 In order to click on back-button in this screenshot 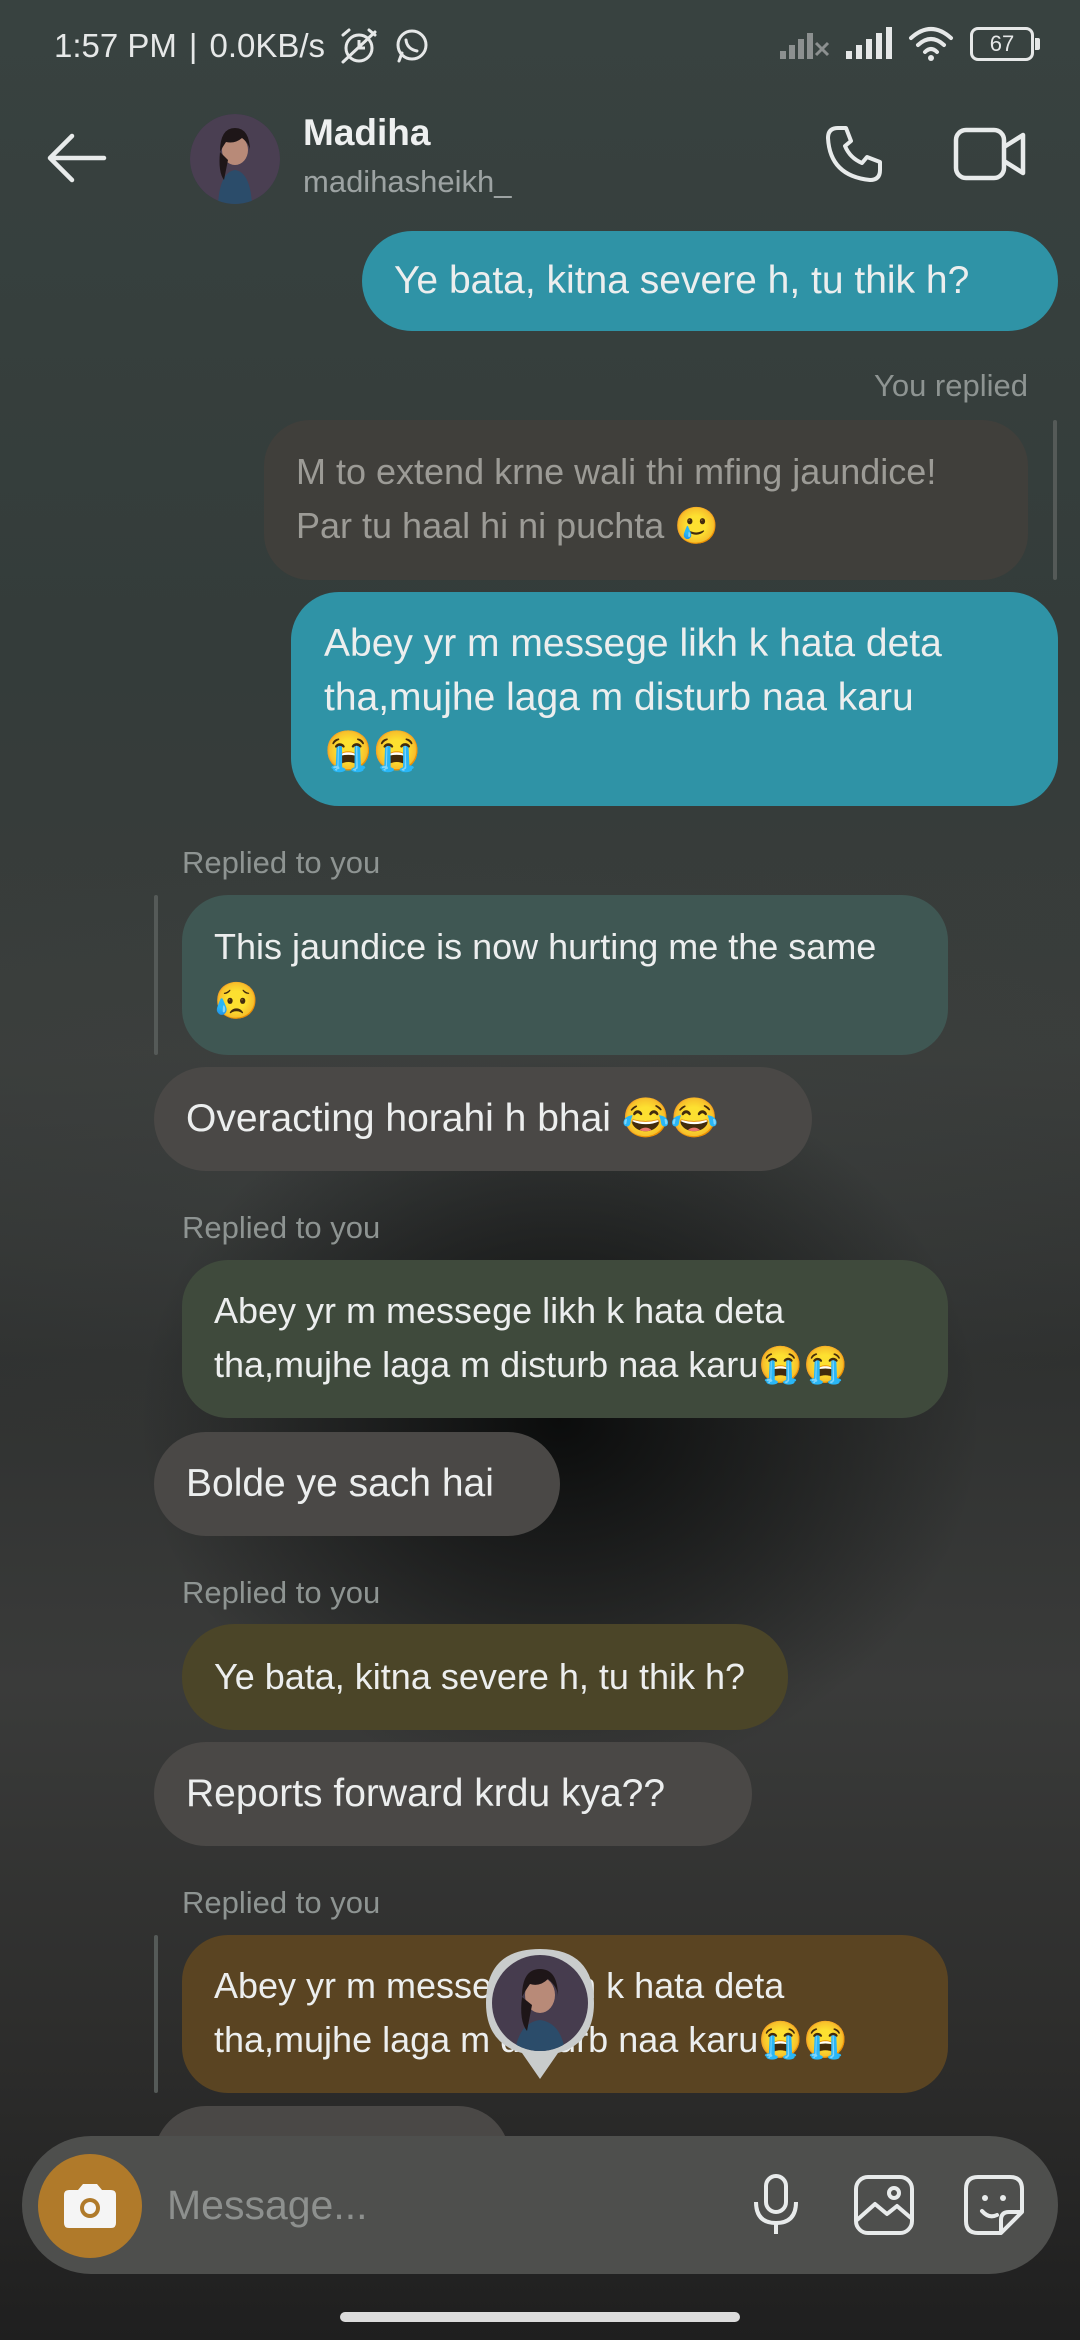, I will do `click(76, 158)`.